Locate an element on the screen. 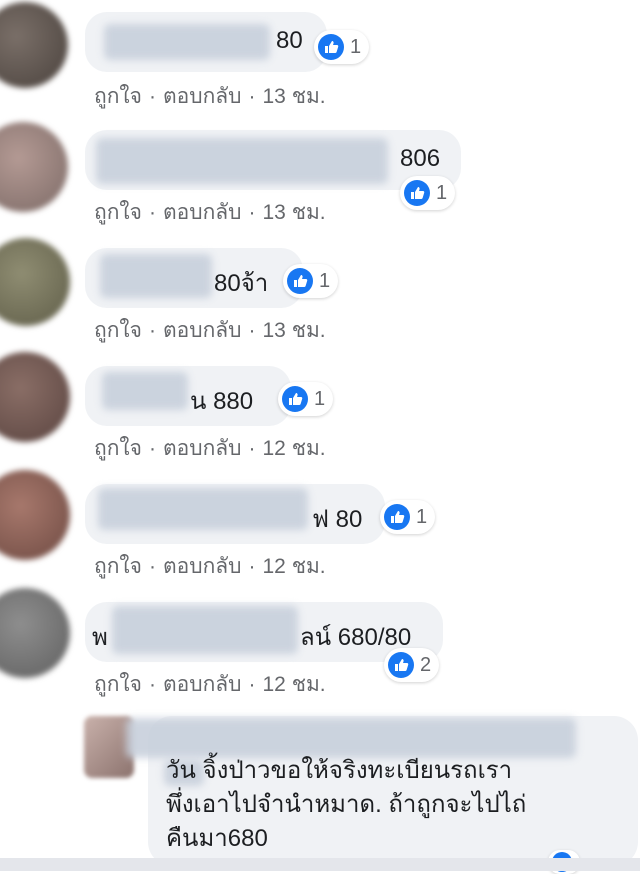 This screenshot has height=874, width=640. comment-text-line2: พึ่งเอาไปจำนำหมาด. ถ้าถูกจะไปไถ่ is located at coordinates (346, 804).